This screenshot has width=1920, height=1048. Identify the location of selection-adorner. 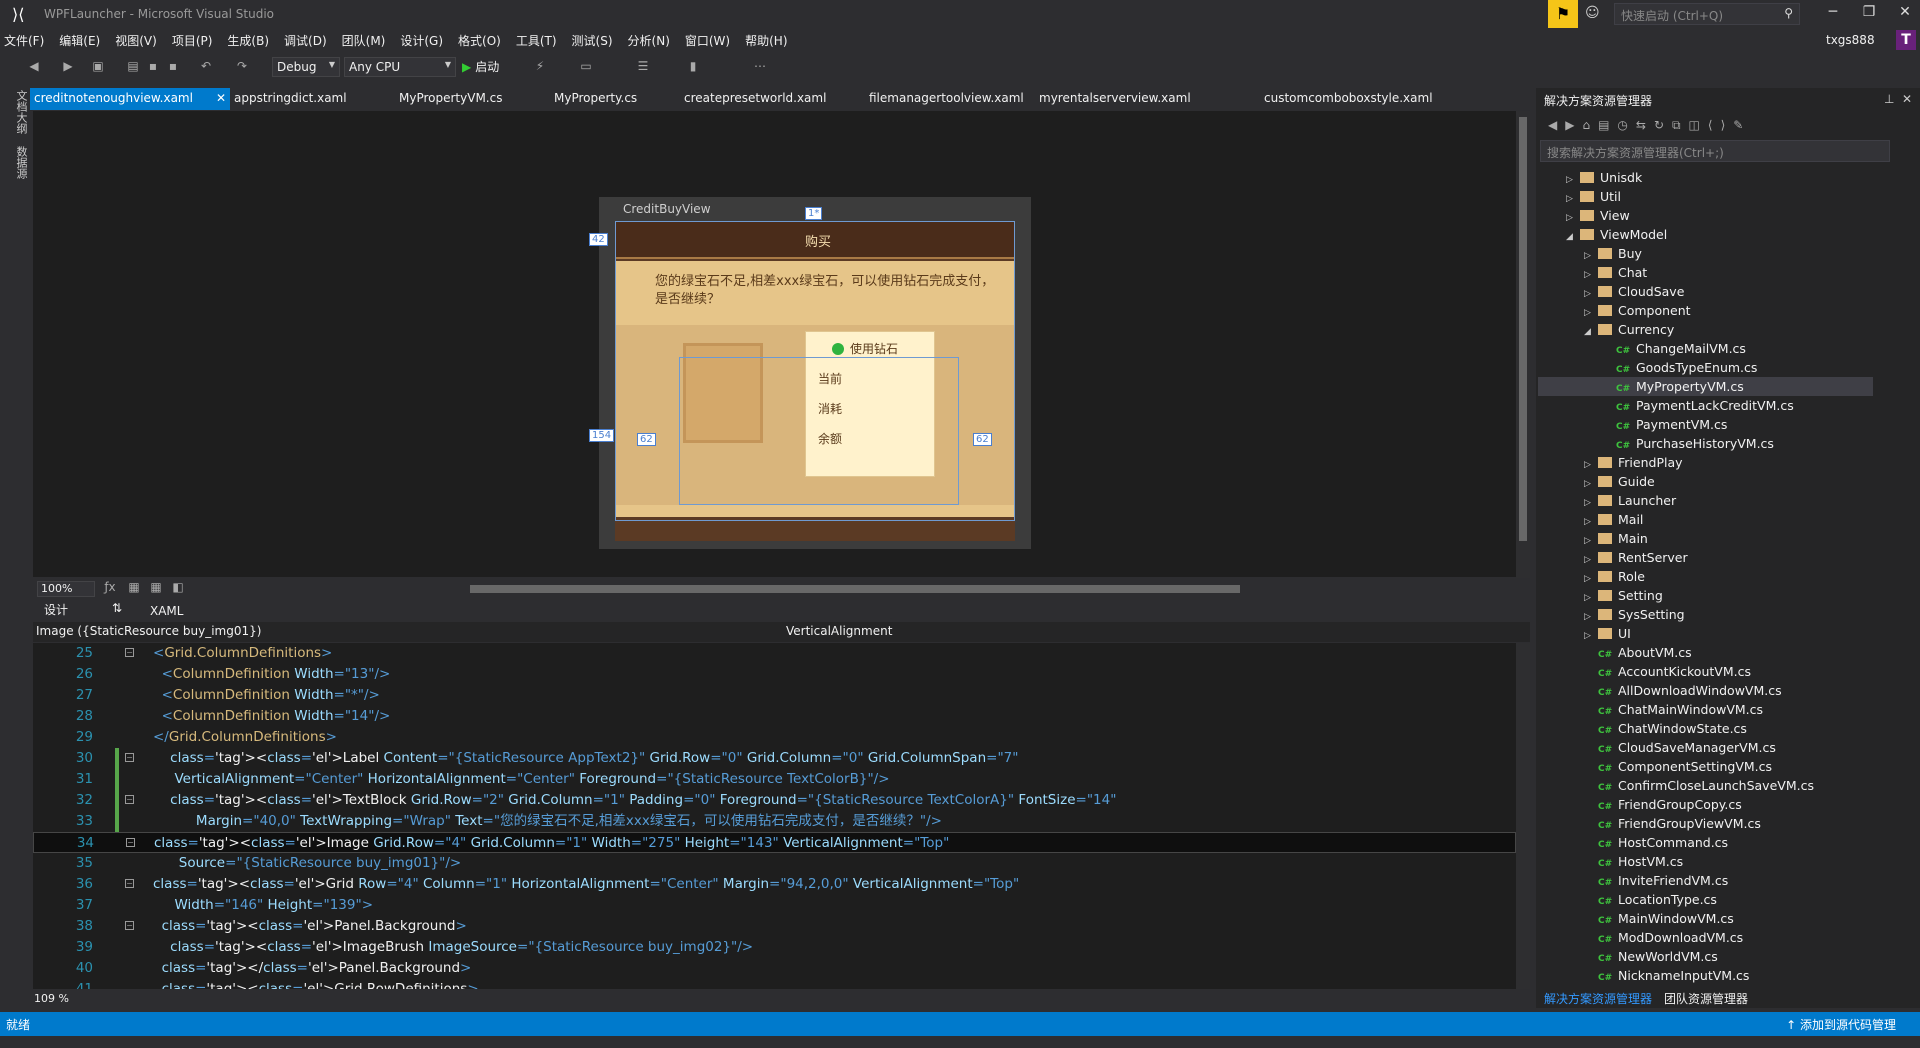
(819, 431).